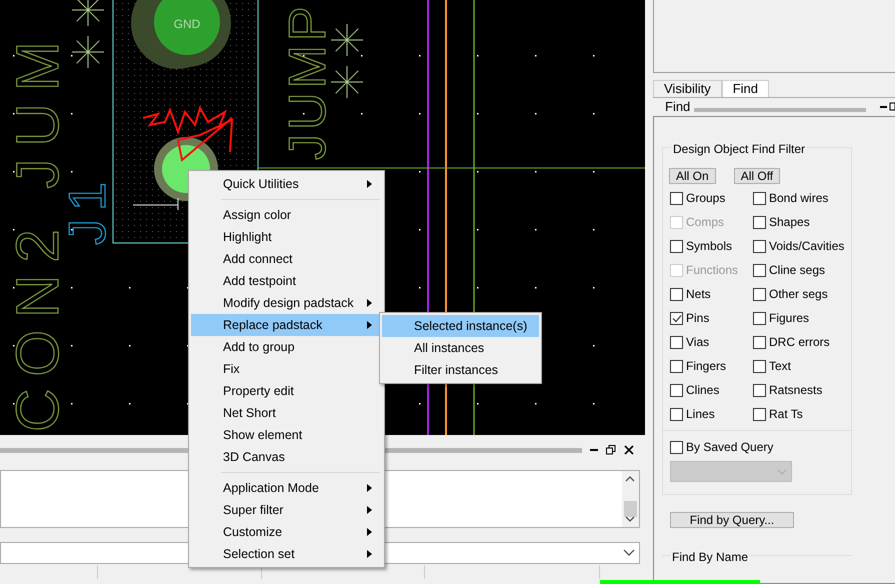  I want to click on checkbox-label: Shapes, so click(789, 222).